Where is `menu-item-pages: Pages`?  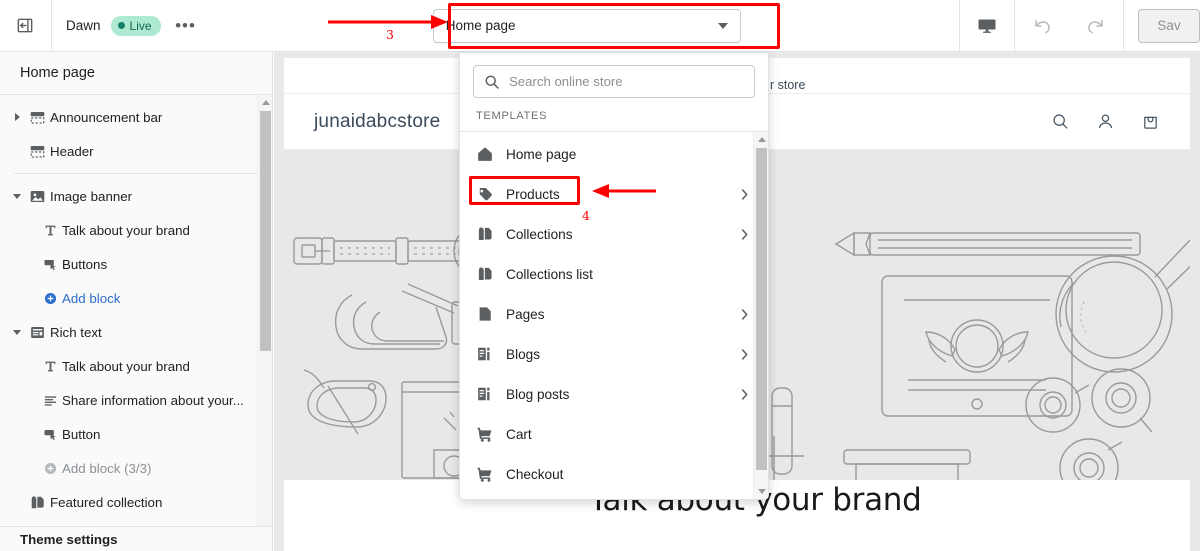 menu-item-pages: Pages is located at coordinates (614, 314).